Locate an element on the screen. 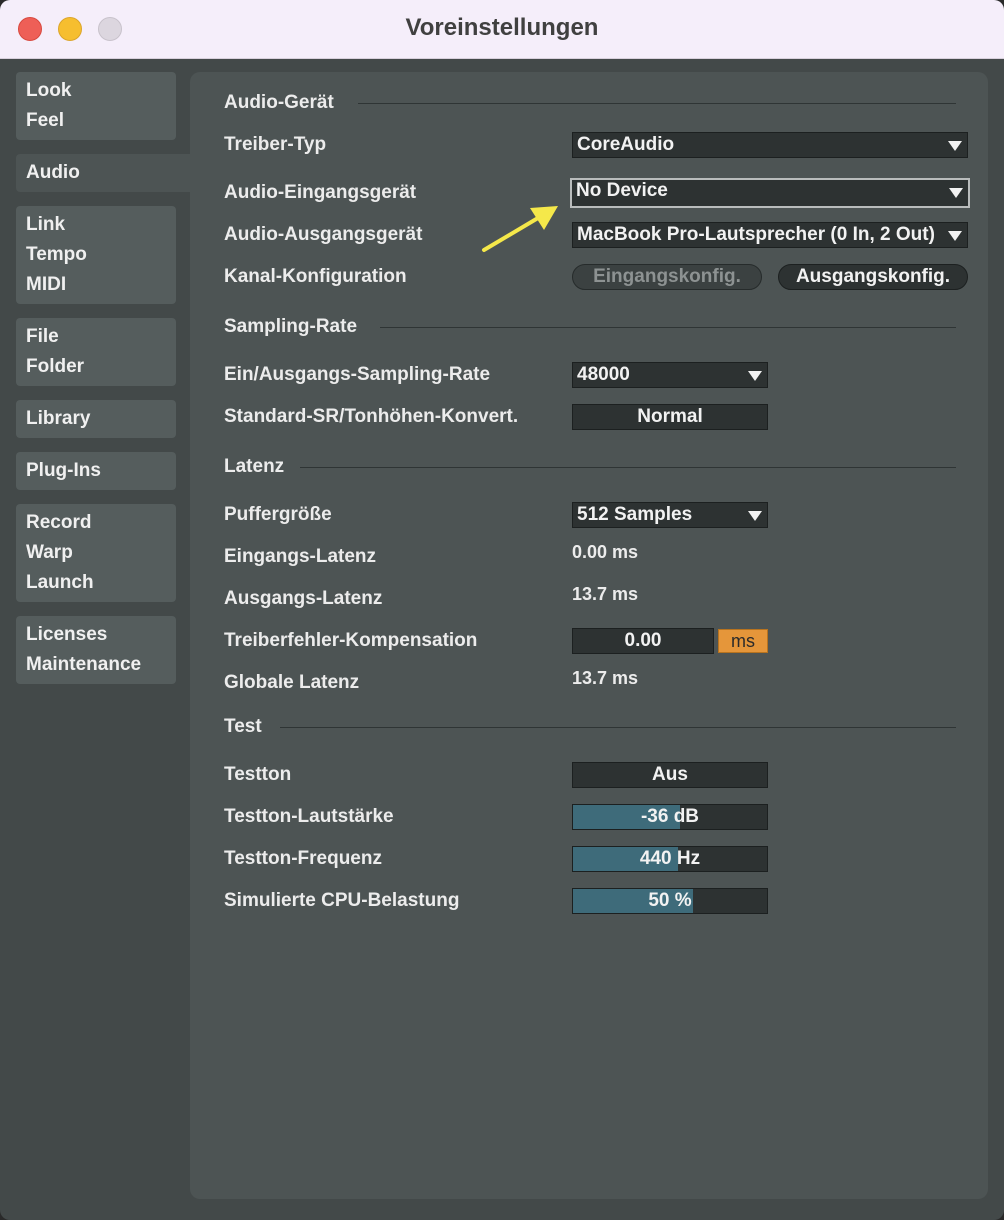  sidebar-item-label: Library is located at coordinates (58, 418).